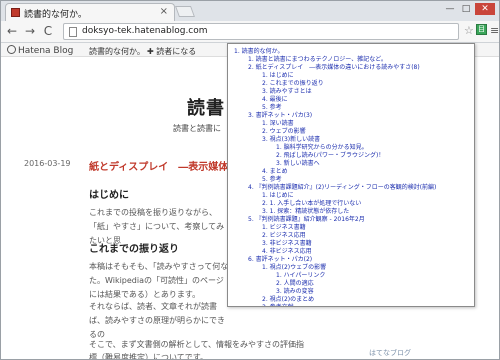  What do you see at coordinates (368, 124) in the screenshot?
I see `toc-item: 1. 深い読書` at bounding box center [368, 124].